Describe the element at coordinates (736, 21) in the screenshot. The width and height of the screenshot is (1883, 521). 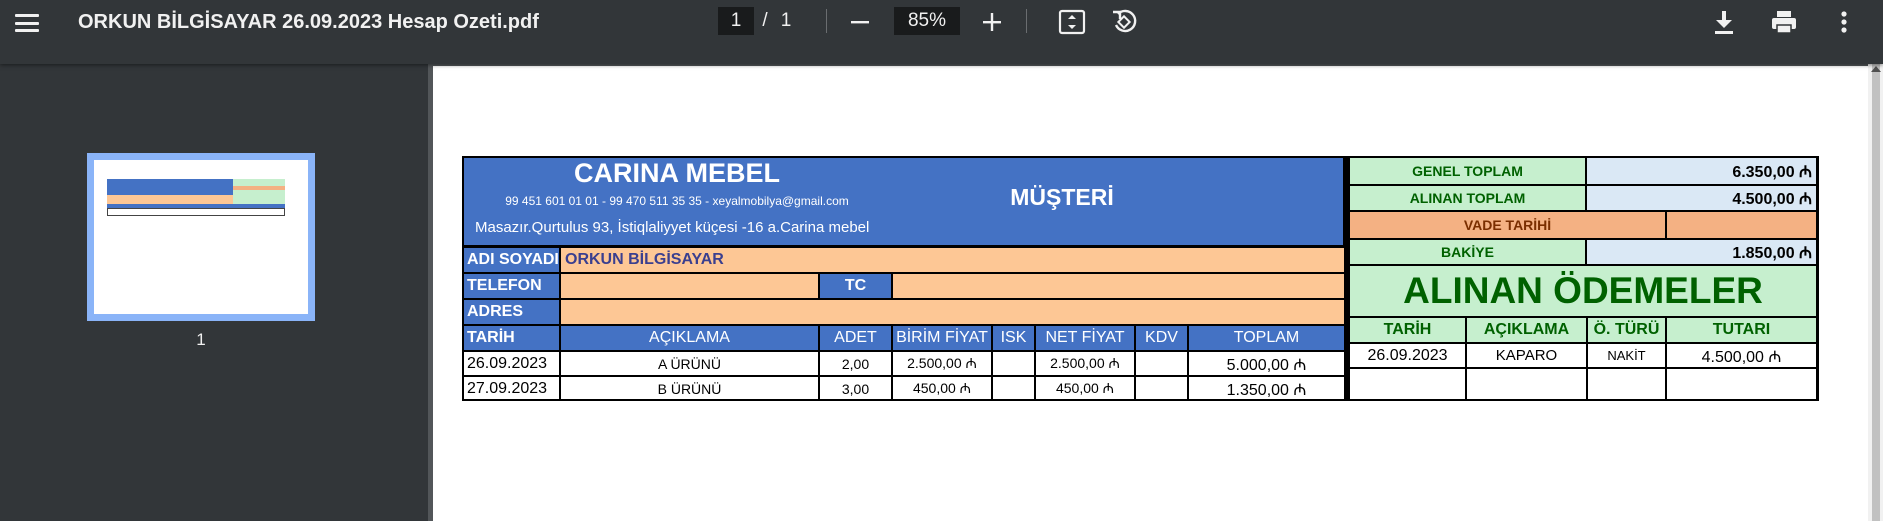
I see `page-number-input: 1` at that location.